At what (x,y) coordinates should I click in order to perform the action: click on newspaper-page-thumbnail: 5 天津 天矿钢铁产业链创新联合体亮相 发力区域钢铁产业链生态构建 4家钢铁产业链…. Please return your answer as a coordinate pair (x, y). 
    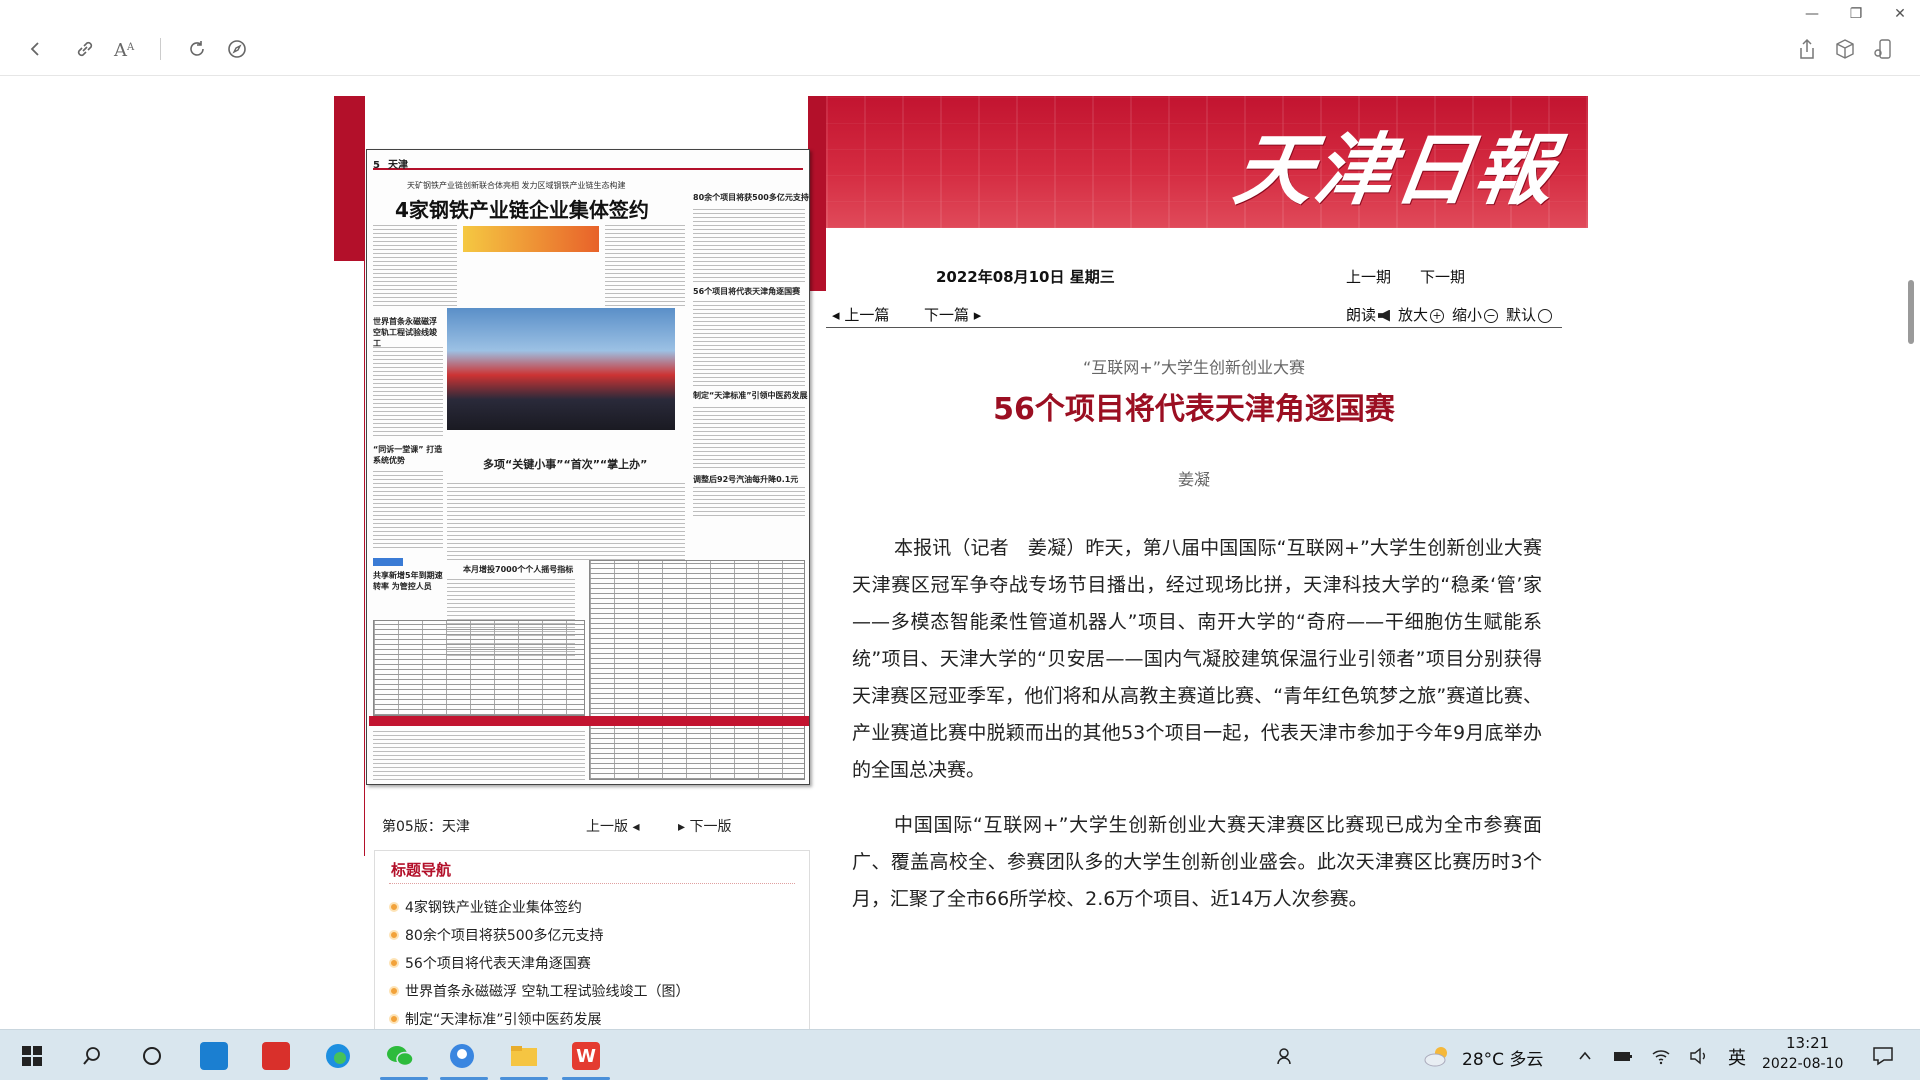
    Looking at the image, I should click on (588, 467).